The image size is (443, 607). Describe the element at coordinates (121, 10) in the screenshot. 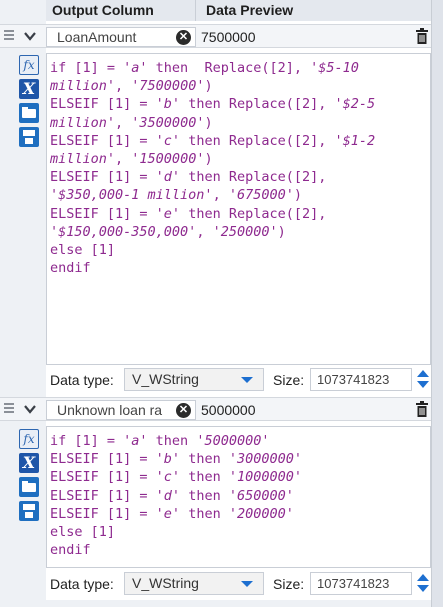

I see `output-column-header: Output Column` at that location.